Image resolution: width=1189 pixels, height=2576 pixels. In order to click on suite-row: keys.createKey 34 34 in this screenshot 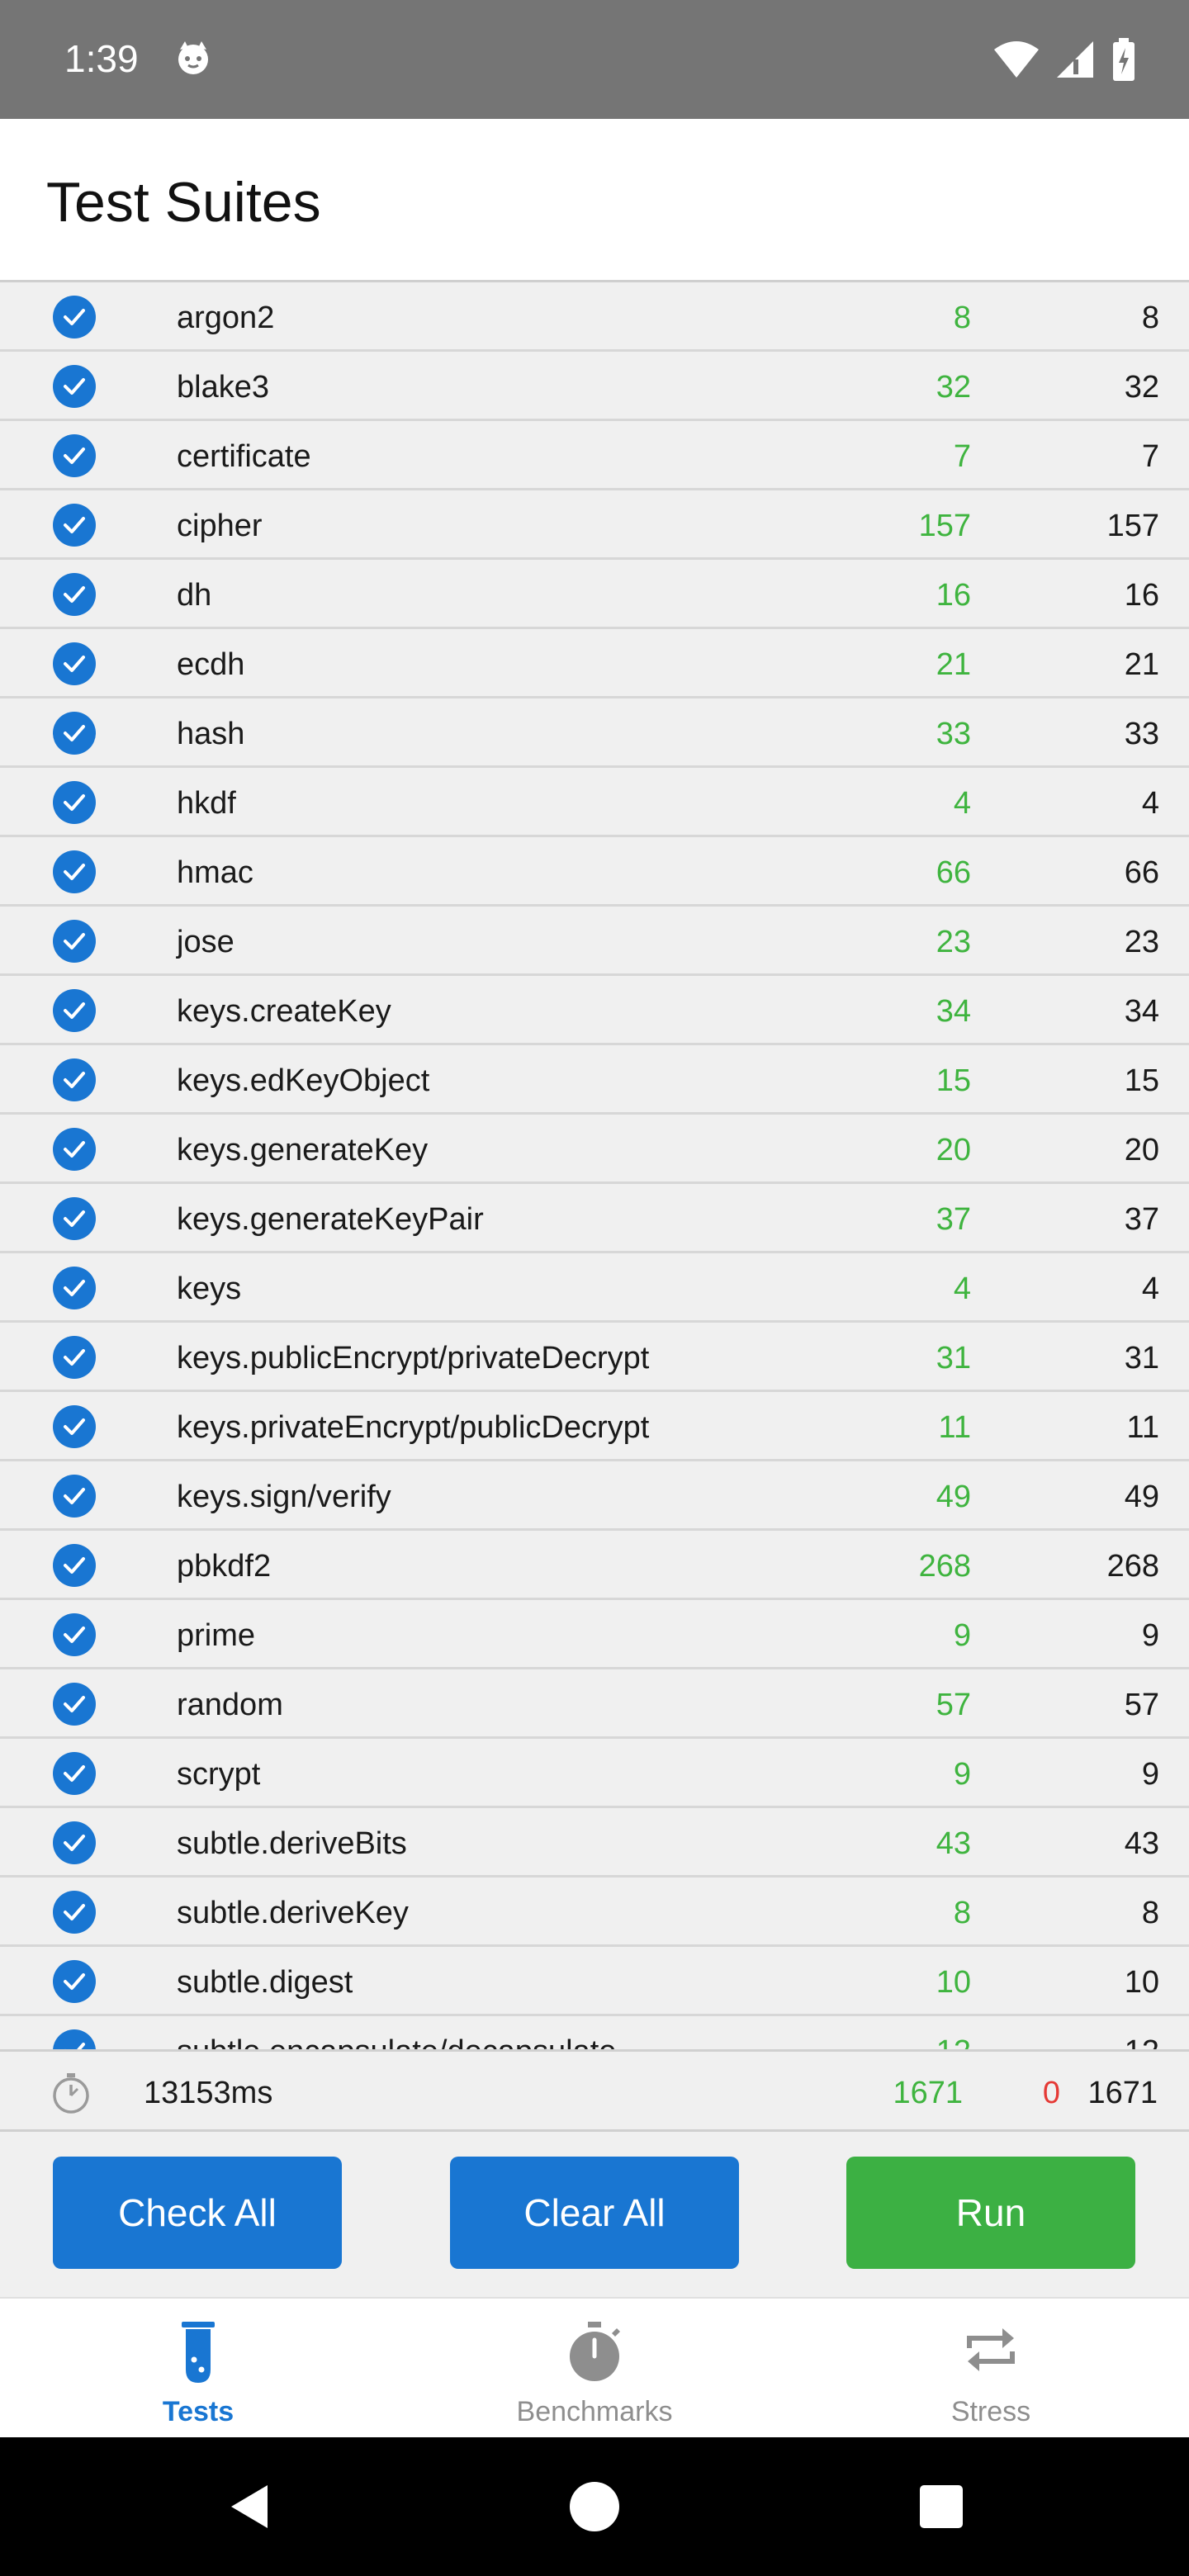, I will do `click(594, 1010)`.